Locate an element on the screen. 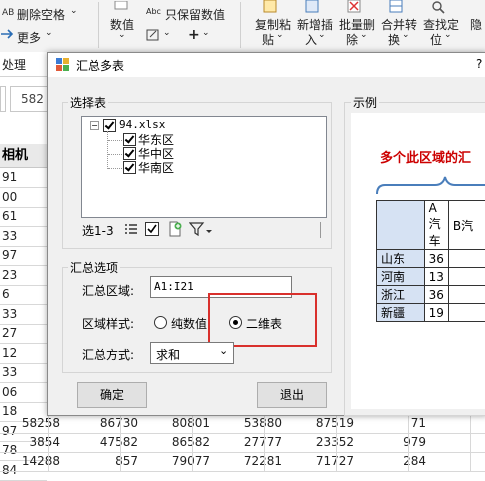 The width and height of the screenshot is (485, 481). batch-delete-button-line2: 除 is located at coordinates (352, 39).